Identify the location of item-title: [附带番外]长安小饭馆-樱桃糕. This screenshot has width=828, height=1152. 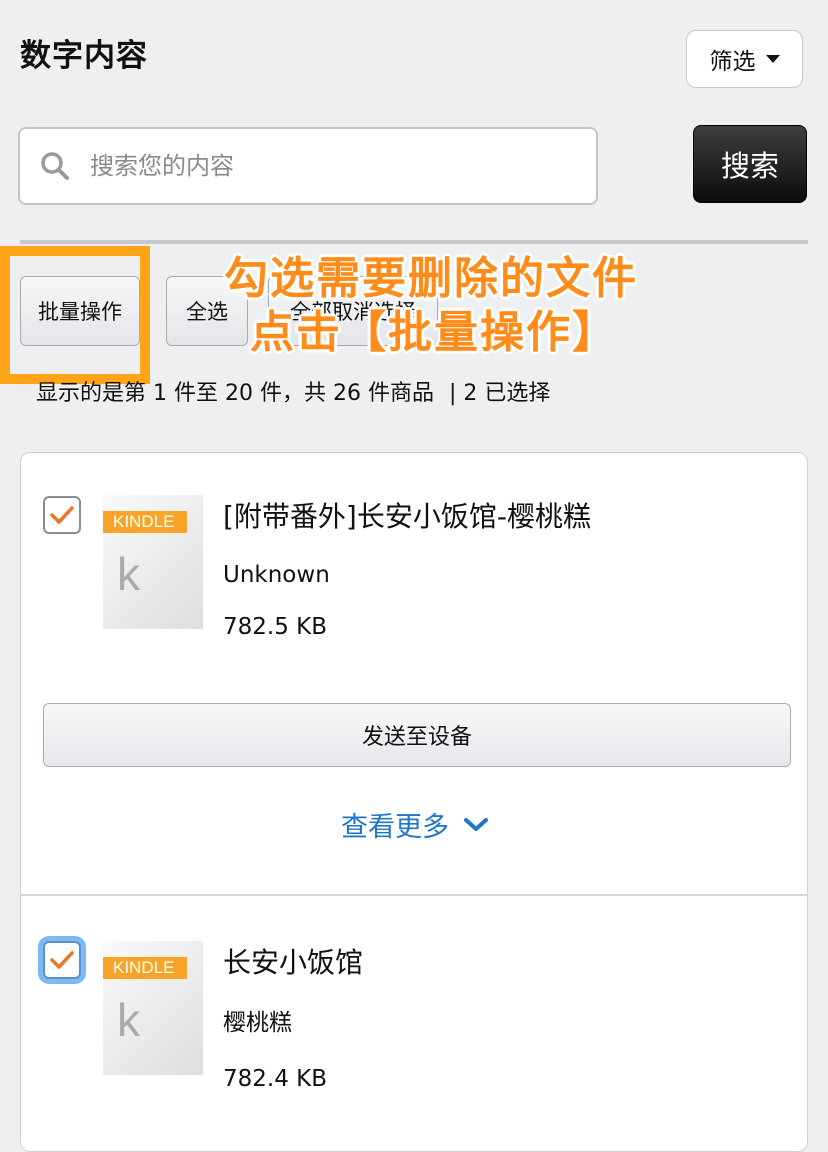
(407, 517).